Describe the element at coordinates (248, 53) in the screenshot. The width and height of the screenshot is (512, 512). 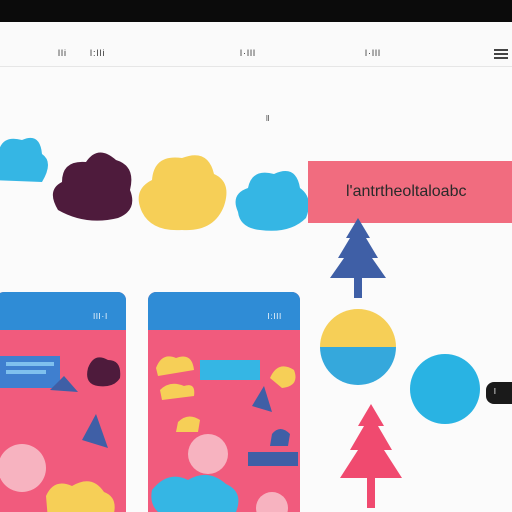
I see `nav-item-3: l·lll` at that location.